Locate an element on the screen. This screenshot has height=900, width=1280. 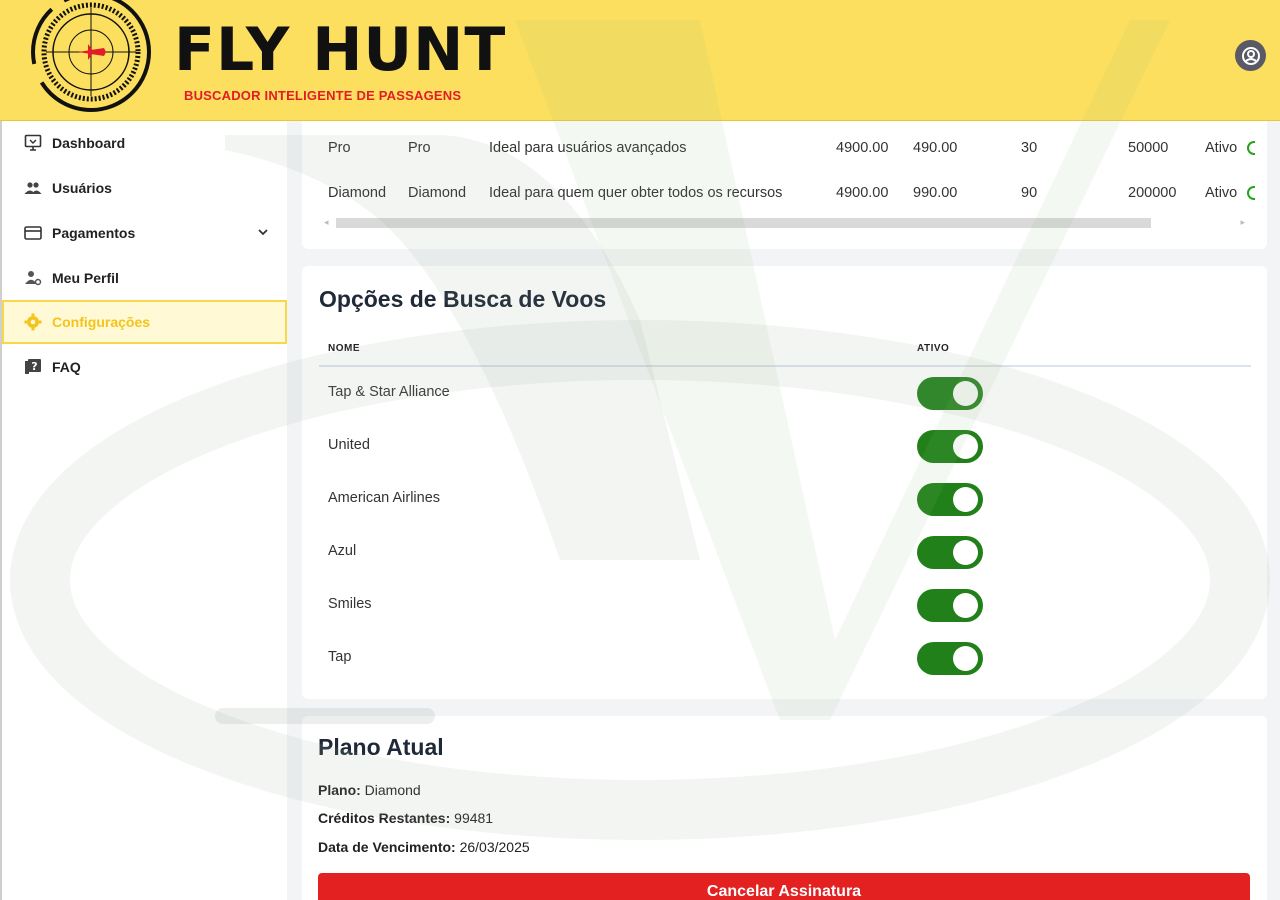
plan-name: Pro is located at coordinates (339, 148).